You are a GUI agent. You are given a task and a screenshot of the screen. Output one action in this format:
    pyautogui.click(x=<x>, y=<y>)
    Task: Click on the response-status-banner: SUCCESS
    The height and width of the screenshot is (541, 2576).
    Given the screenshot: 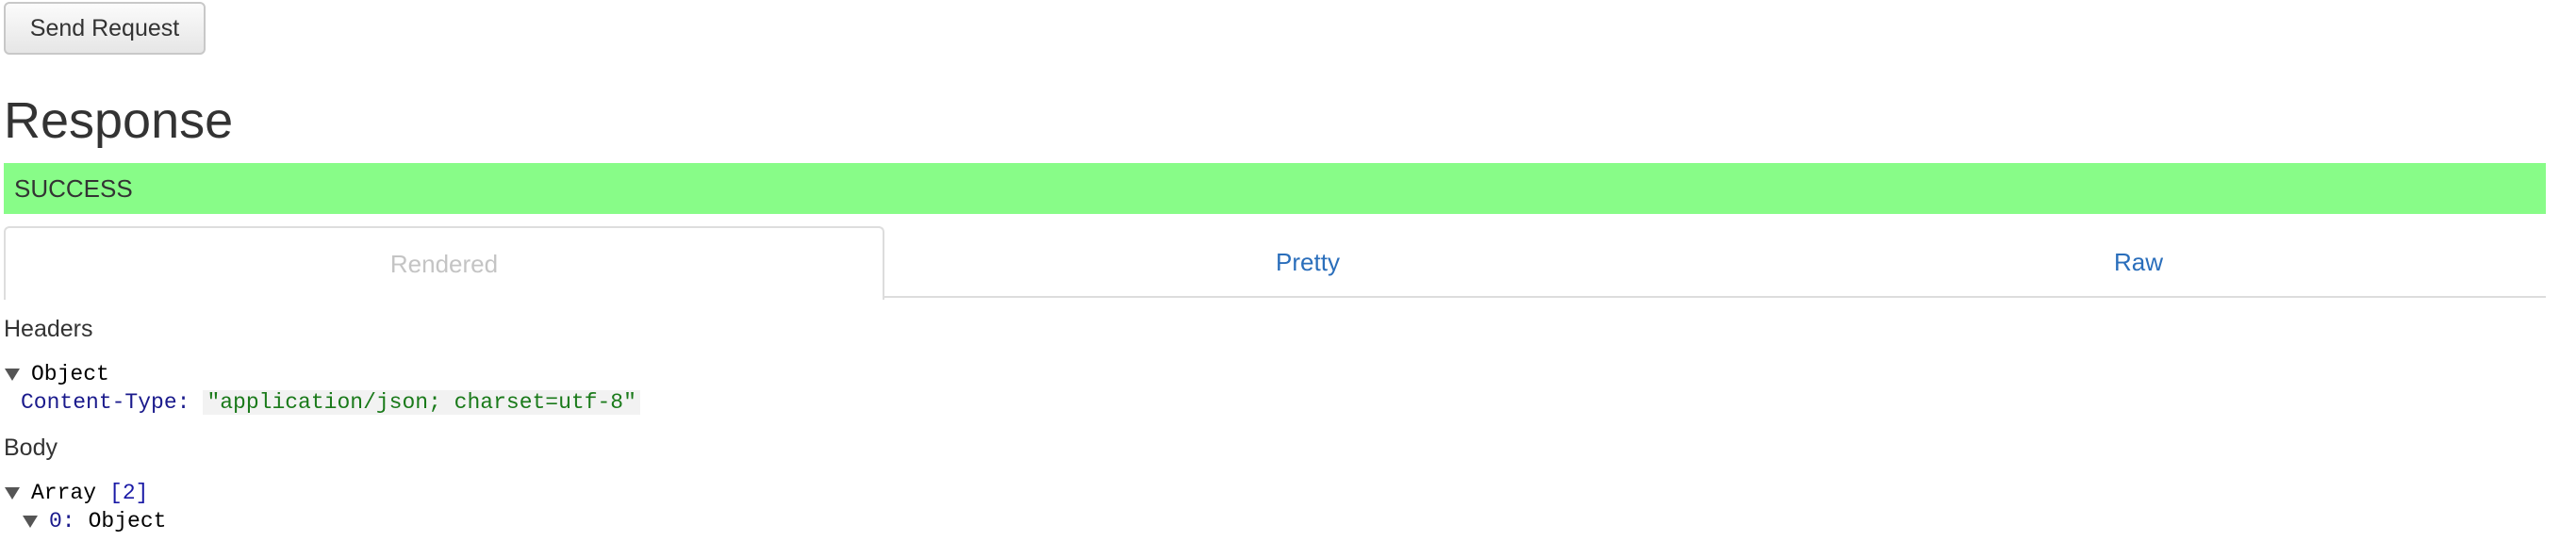 What is the action you would take?
    pyautogui.click(x=1275, y=189)
    